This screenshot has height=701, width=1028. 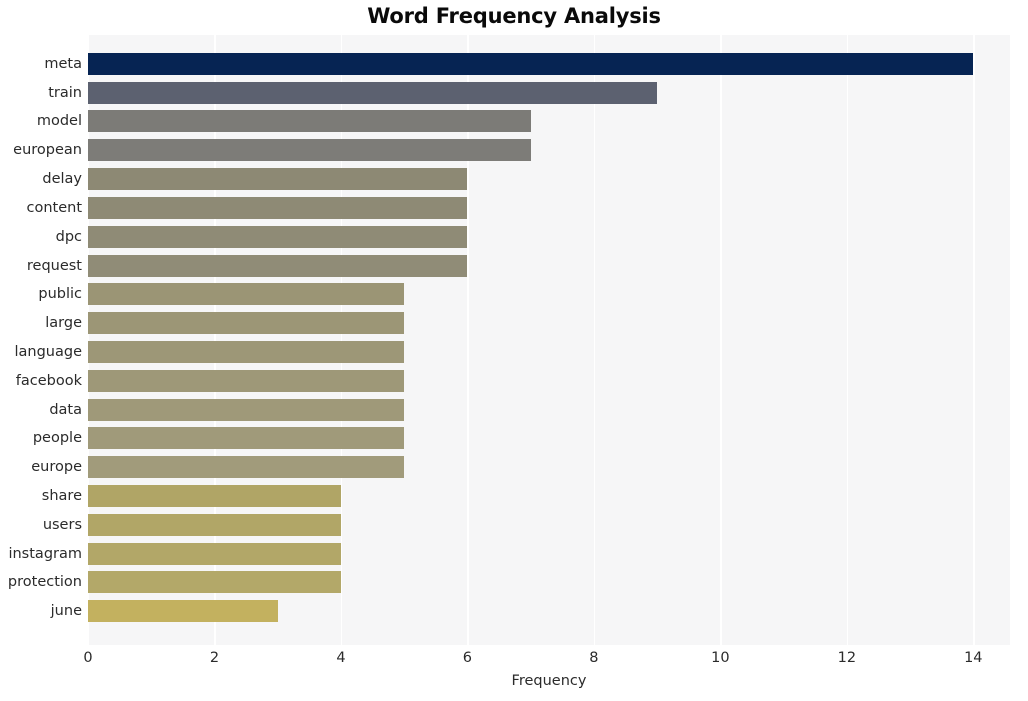 What do you see at coordinates (45, 553) in the screenshot?
I see `y-tick-label-instagram: instagram` at bounding box center [45, 553].